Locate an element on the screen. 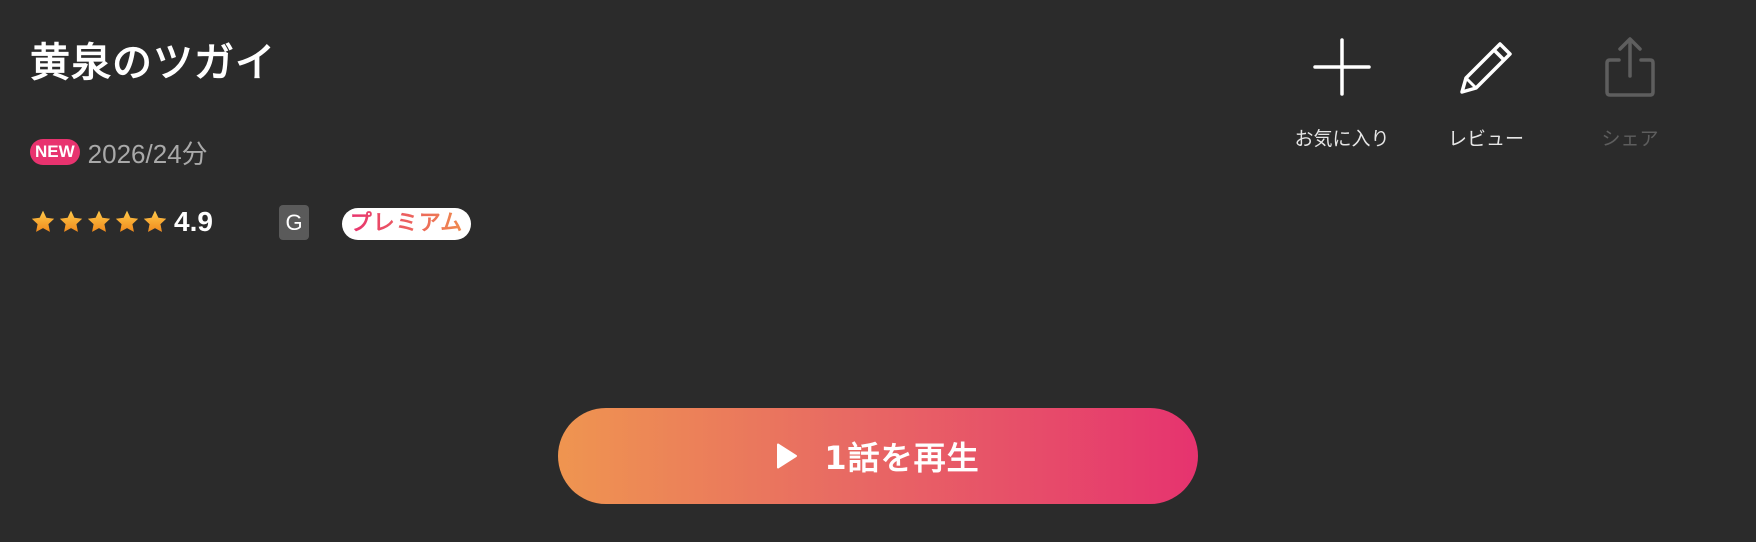 The image size is (1756, 542). favorite-label: お気に入り is located at coordinates (1342, 139).